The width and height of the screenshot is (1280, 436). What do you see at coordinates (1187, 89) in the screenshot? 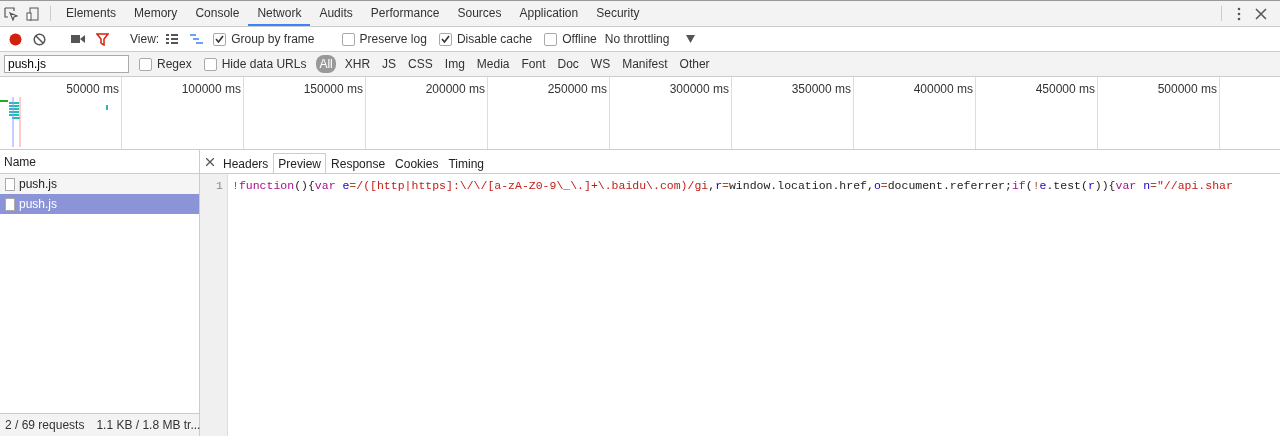
I see `time-tick: 500000 ms` at bounding box center [1187, 89].